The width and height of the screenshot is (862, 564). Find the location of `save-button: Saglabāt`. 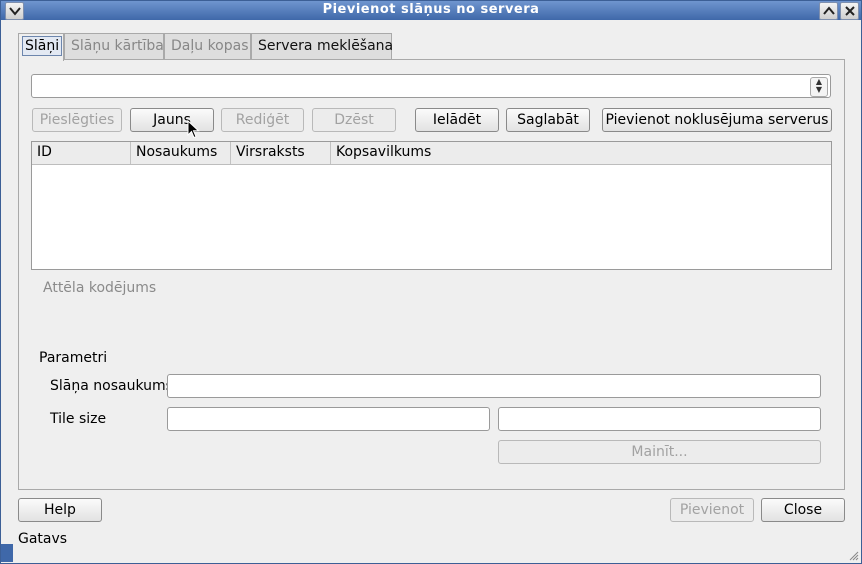

save-button: Saglabāt is located at coordinates (548, 120).